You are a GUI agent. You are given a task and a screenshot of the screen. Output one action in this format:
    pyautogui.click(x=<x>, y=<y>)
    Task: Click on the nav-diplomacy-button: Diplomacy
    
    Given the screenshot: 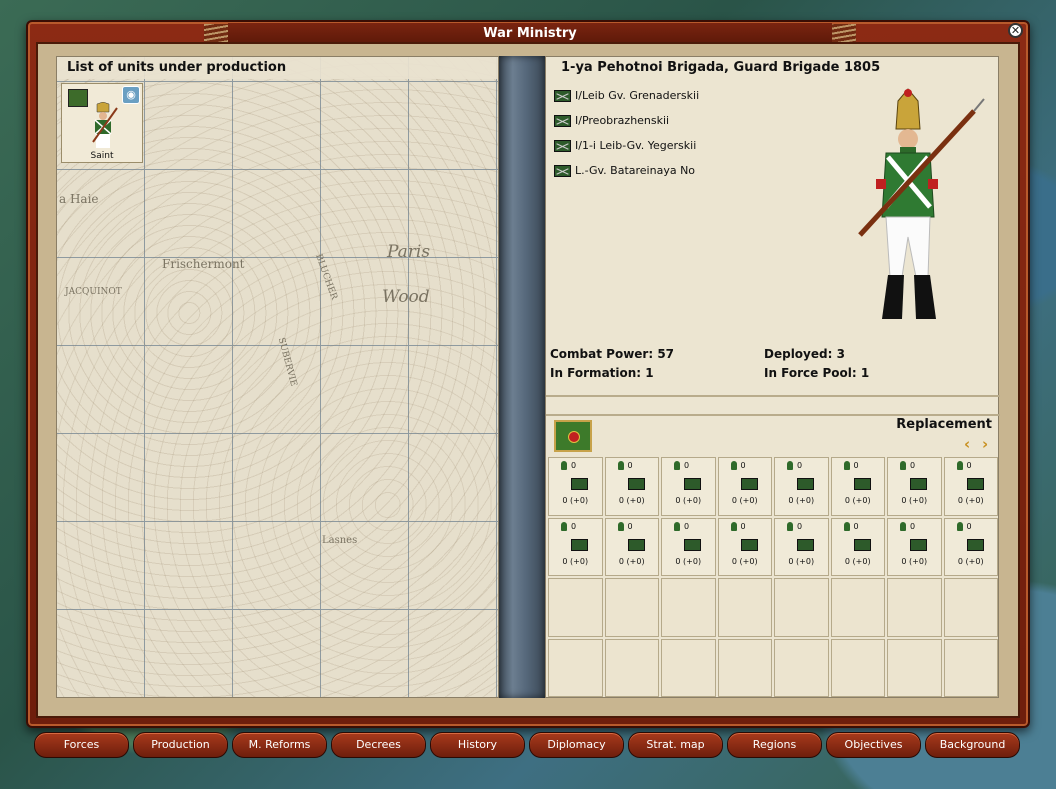 What is the action you would take?
    pyautogui.click(x=576, y=745)
    